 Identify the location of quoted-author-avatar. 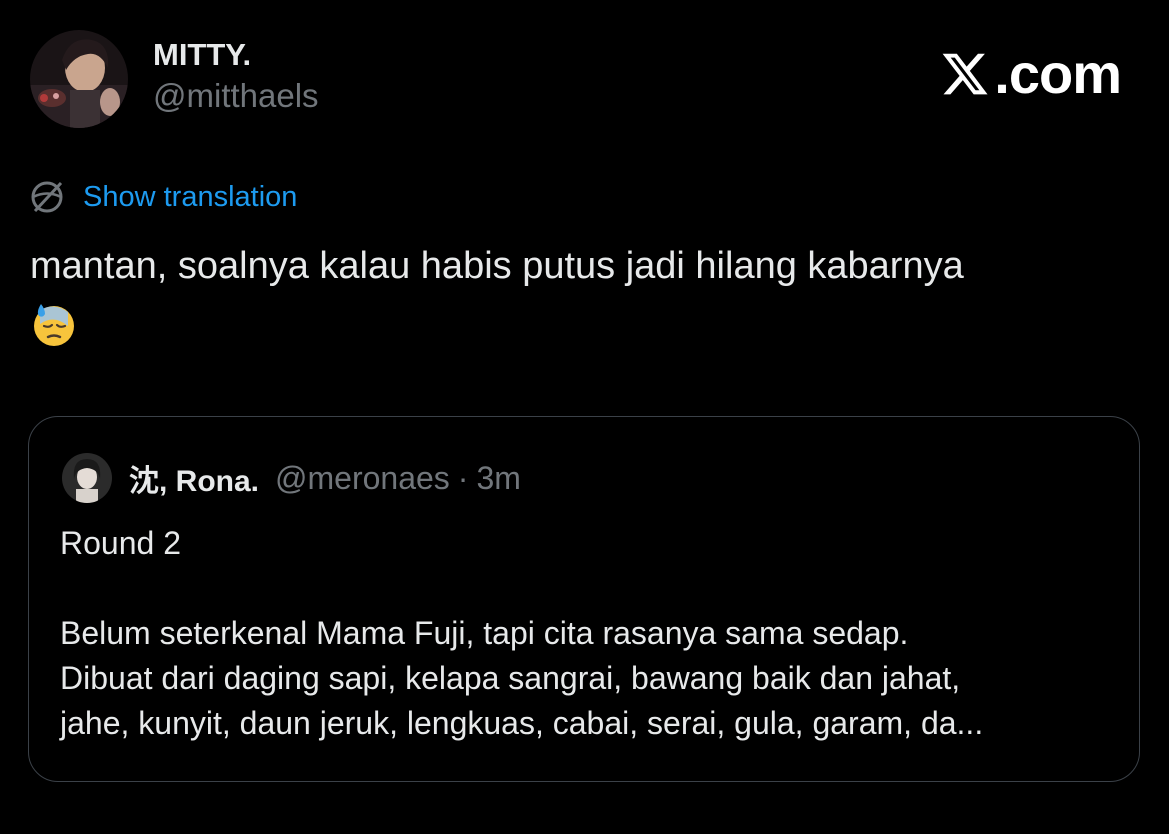
(87, 478).